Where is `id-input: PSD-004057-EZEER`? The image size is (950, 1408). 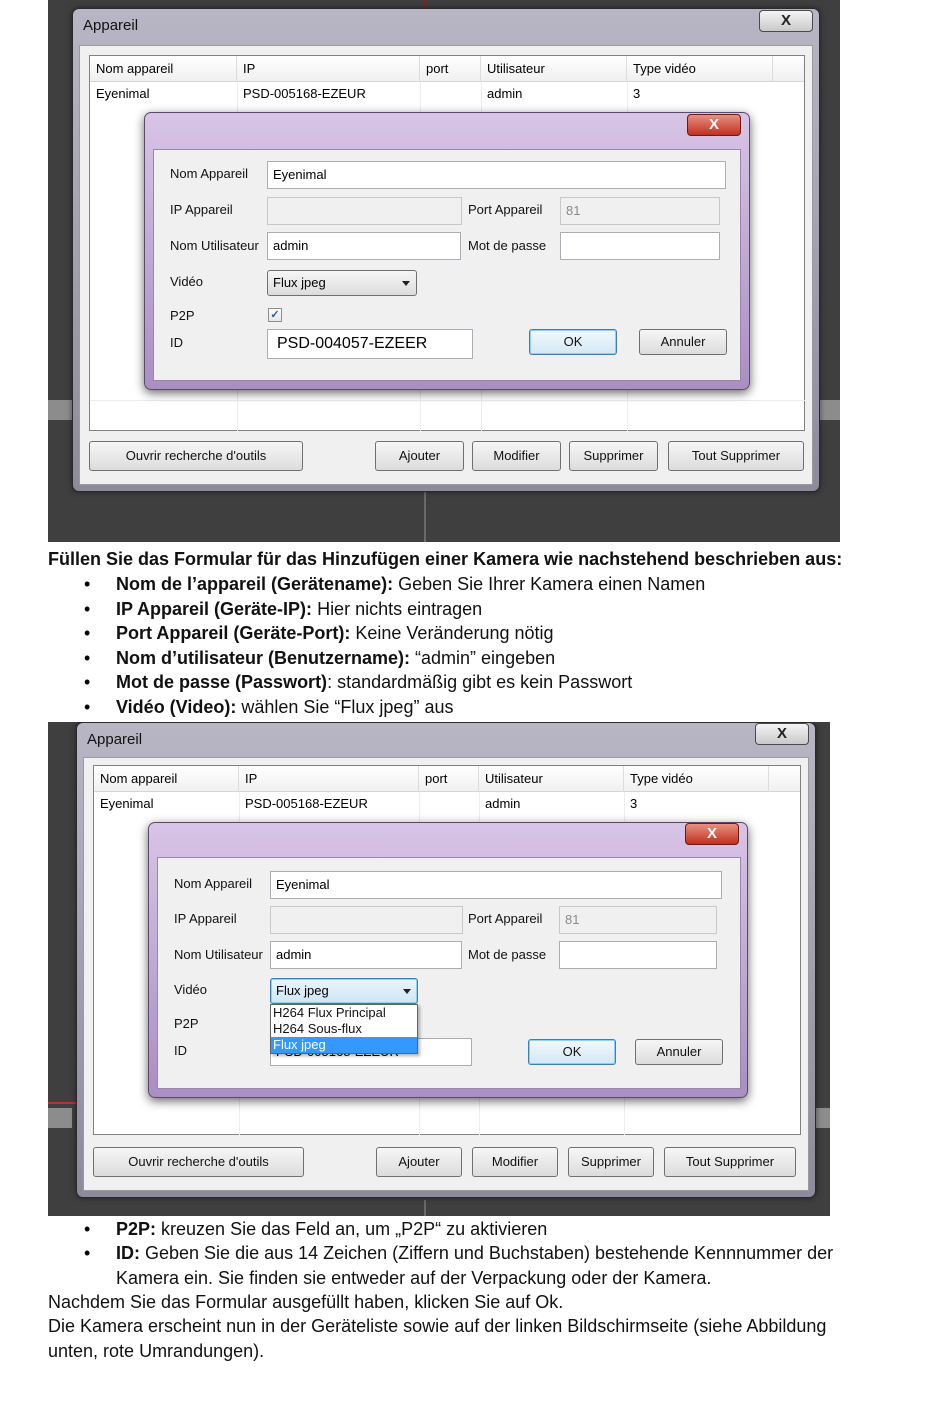
id-input: PSD-004057-EZEER is located at coordinates (370, 344).